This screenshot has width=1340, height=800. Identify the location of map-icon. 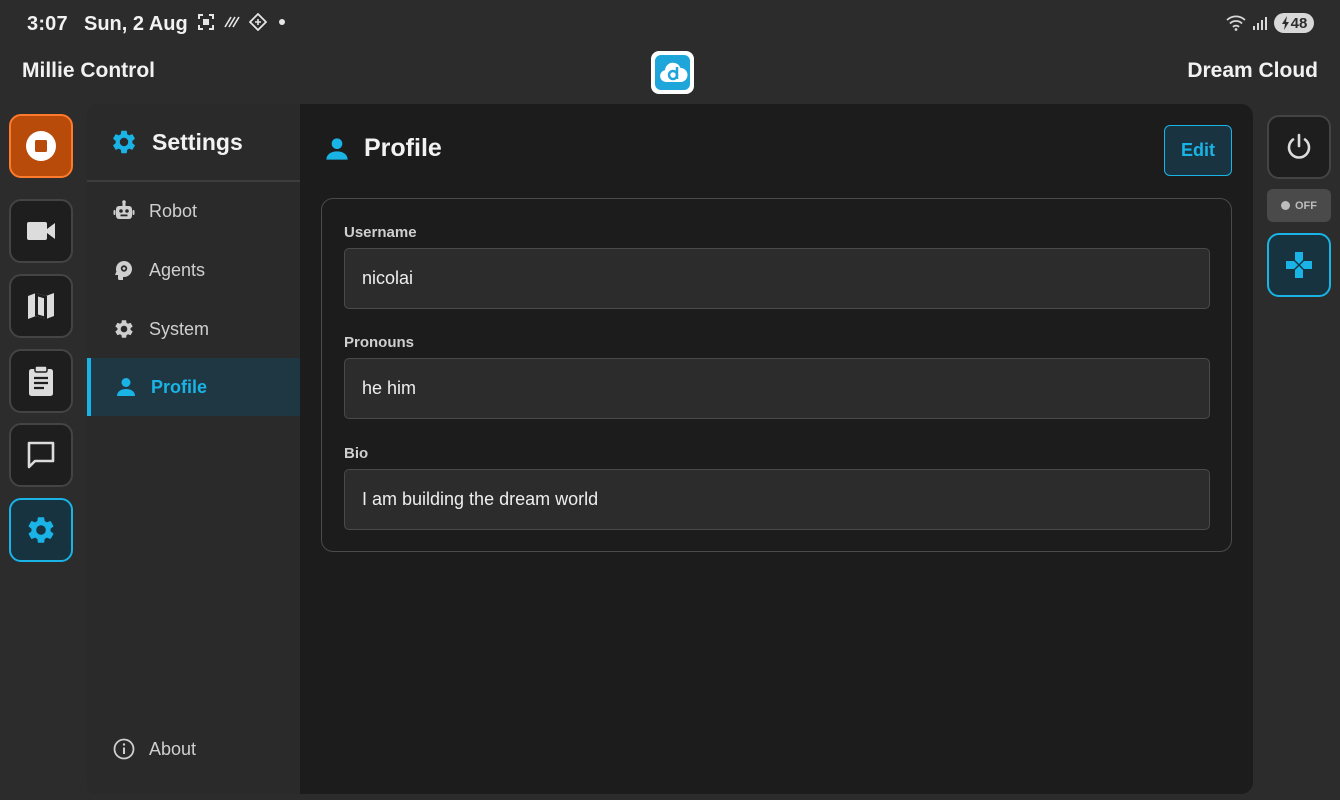
(41, 306).